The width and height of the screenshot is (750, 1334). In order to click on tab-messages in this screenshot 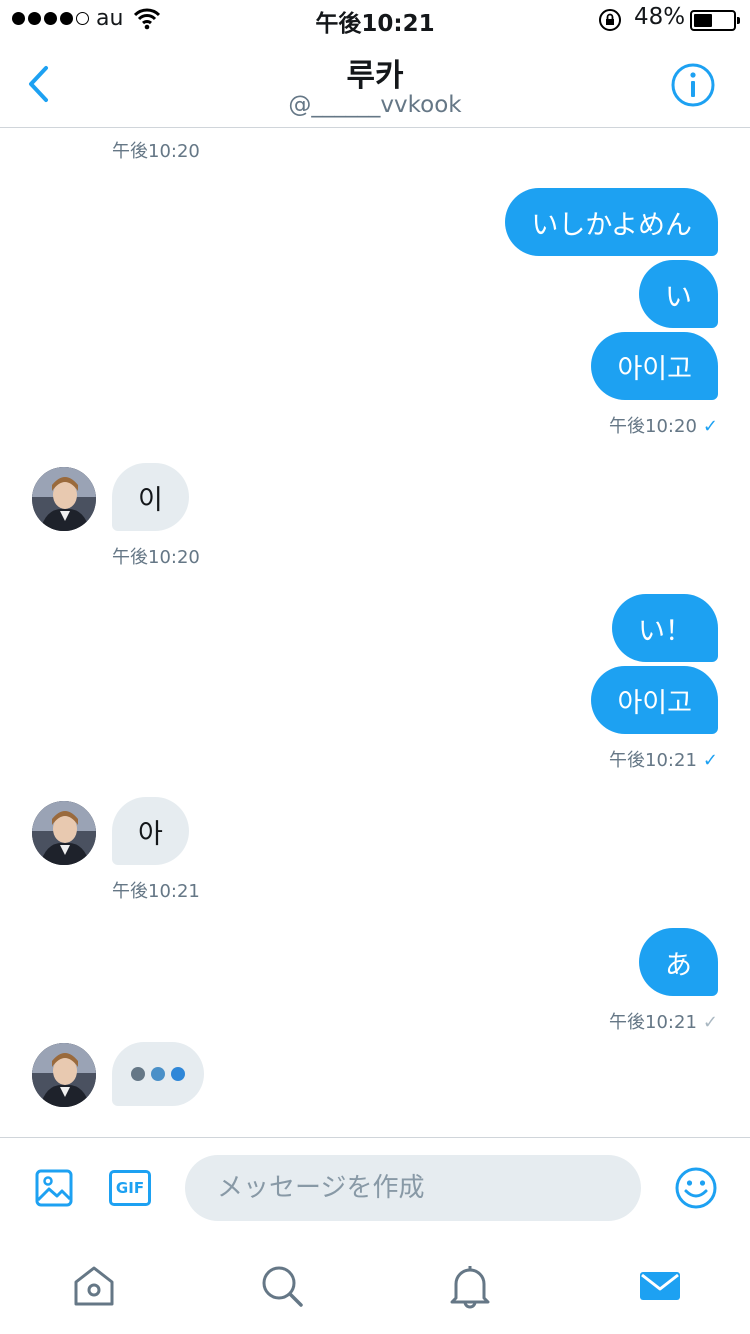, I will do `click(660, 1286)`.